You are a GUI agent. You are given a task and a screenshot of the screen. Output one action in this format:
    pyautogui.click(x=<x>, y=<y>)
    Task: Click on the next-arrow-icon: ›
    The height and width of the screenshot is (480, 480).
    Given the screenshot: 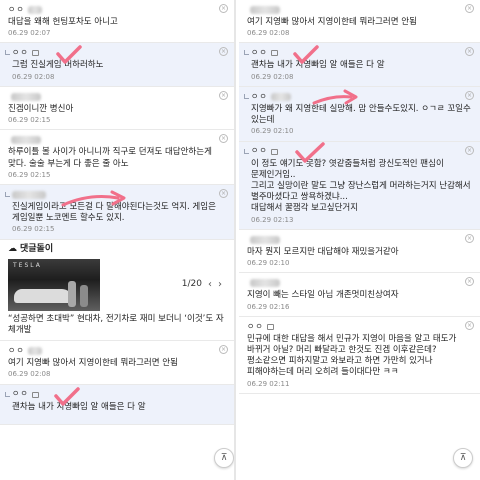 What is the action you would take?
    pyautogui.click(x=220, y=284)
    